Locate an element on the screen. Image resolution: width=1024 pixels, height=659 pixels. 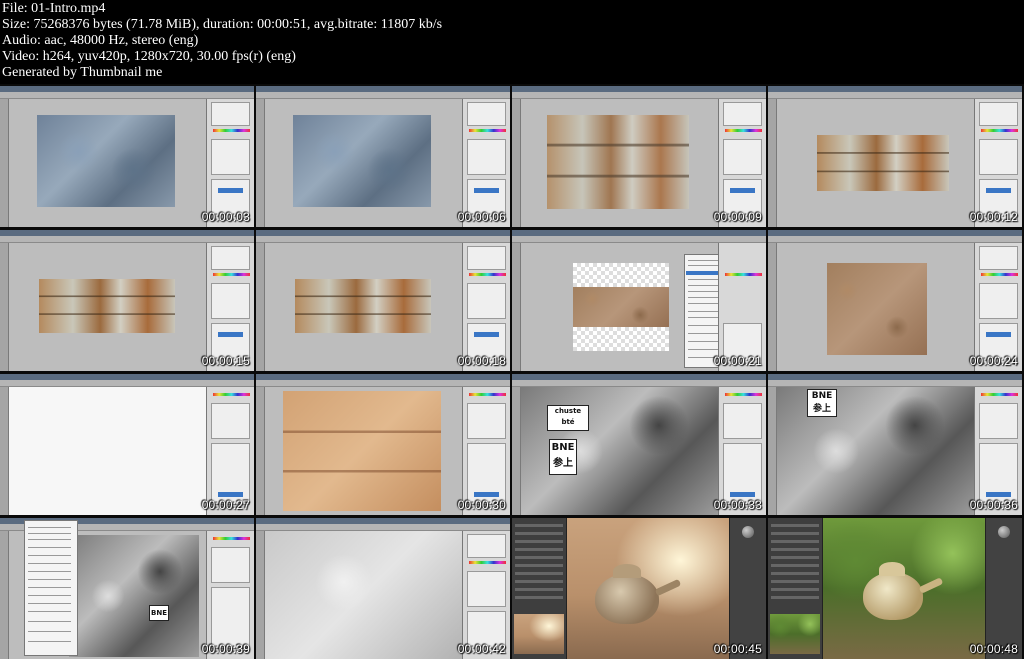
bne-text: BNE is located at coordinates (822, 396).